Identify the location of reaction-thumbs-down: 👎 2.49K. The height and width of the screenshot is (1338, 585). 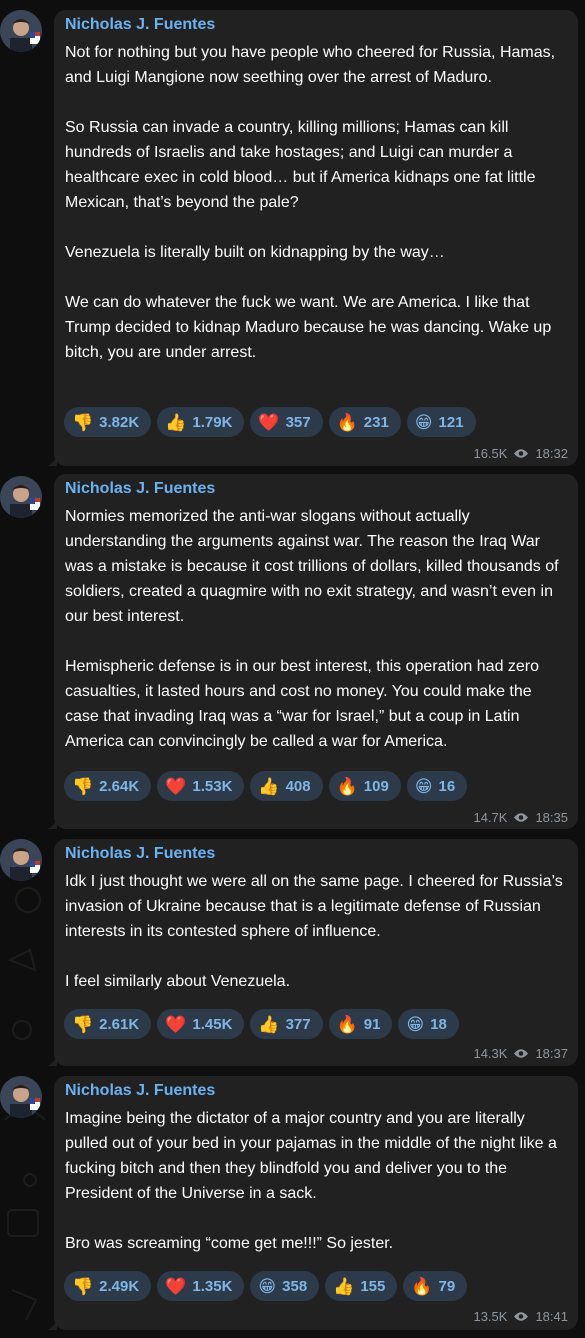
(108, 1286).